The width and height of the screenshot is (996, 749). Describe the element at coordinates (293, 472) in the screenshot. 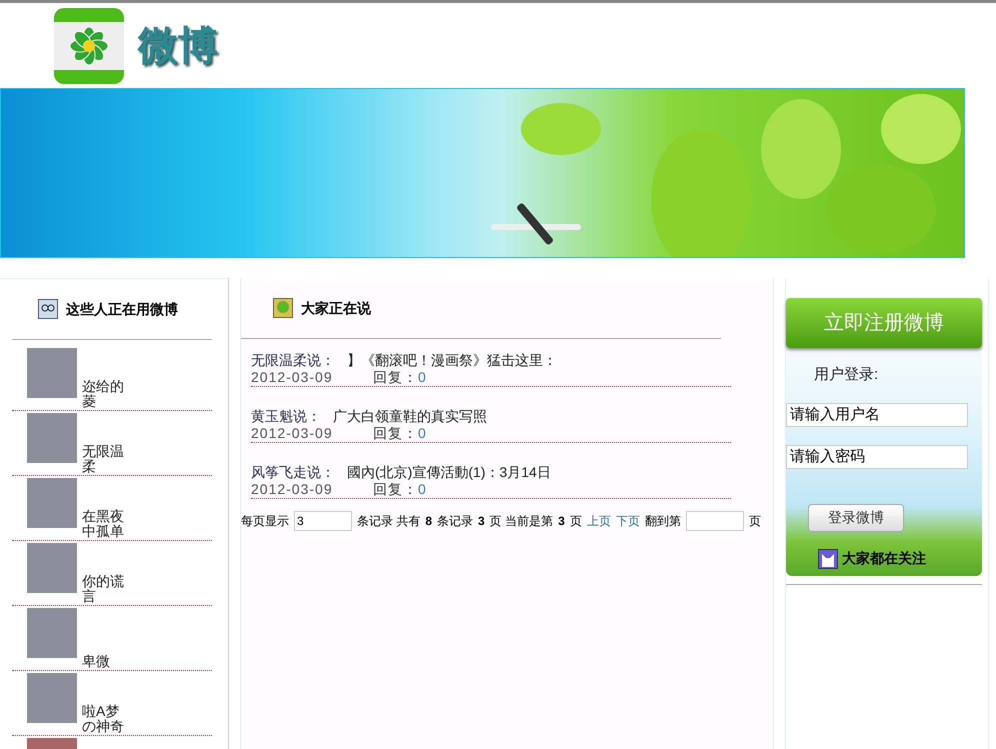

I see `post-author: 风筝飞走说：` at that location.